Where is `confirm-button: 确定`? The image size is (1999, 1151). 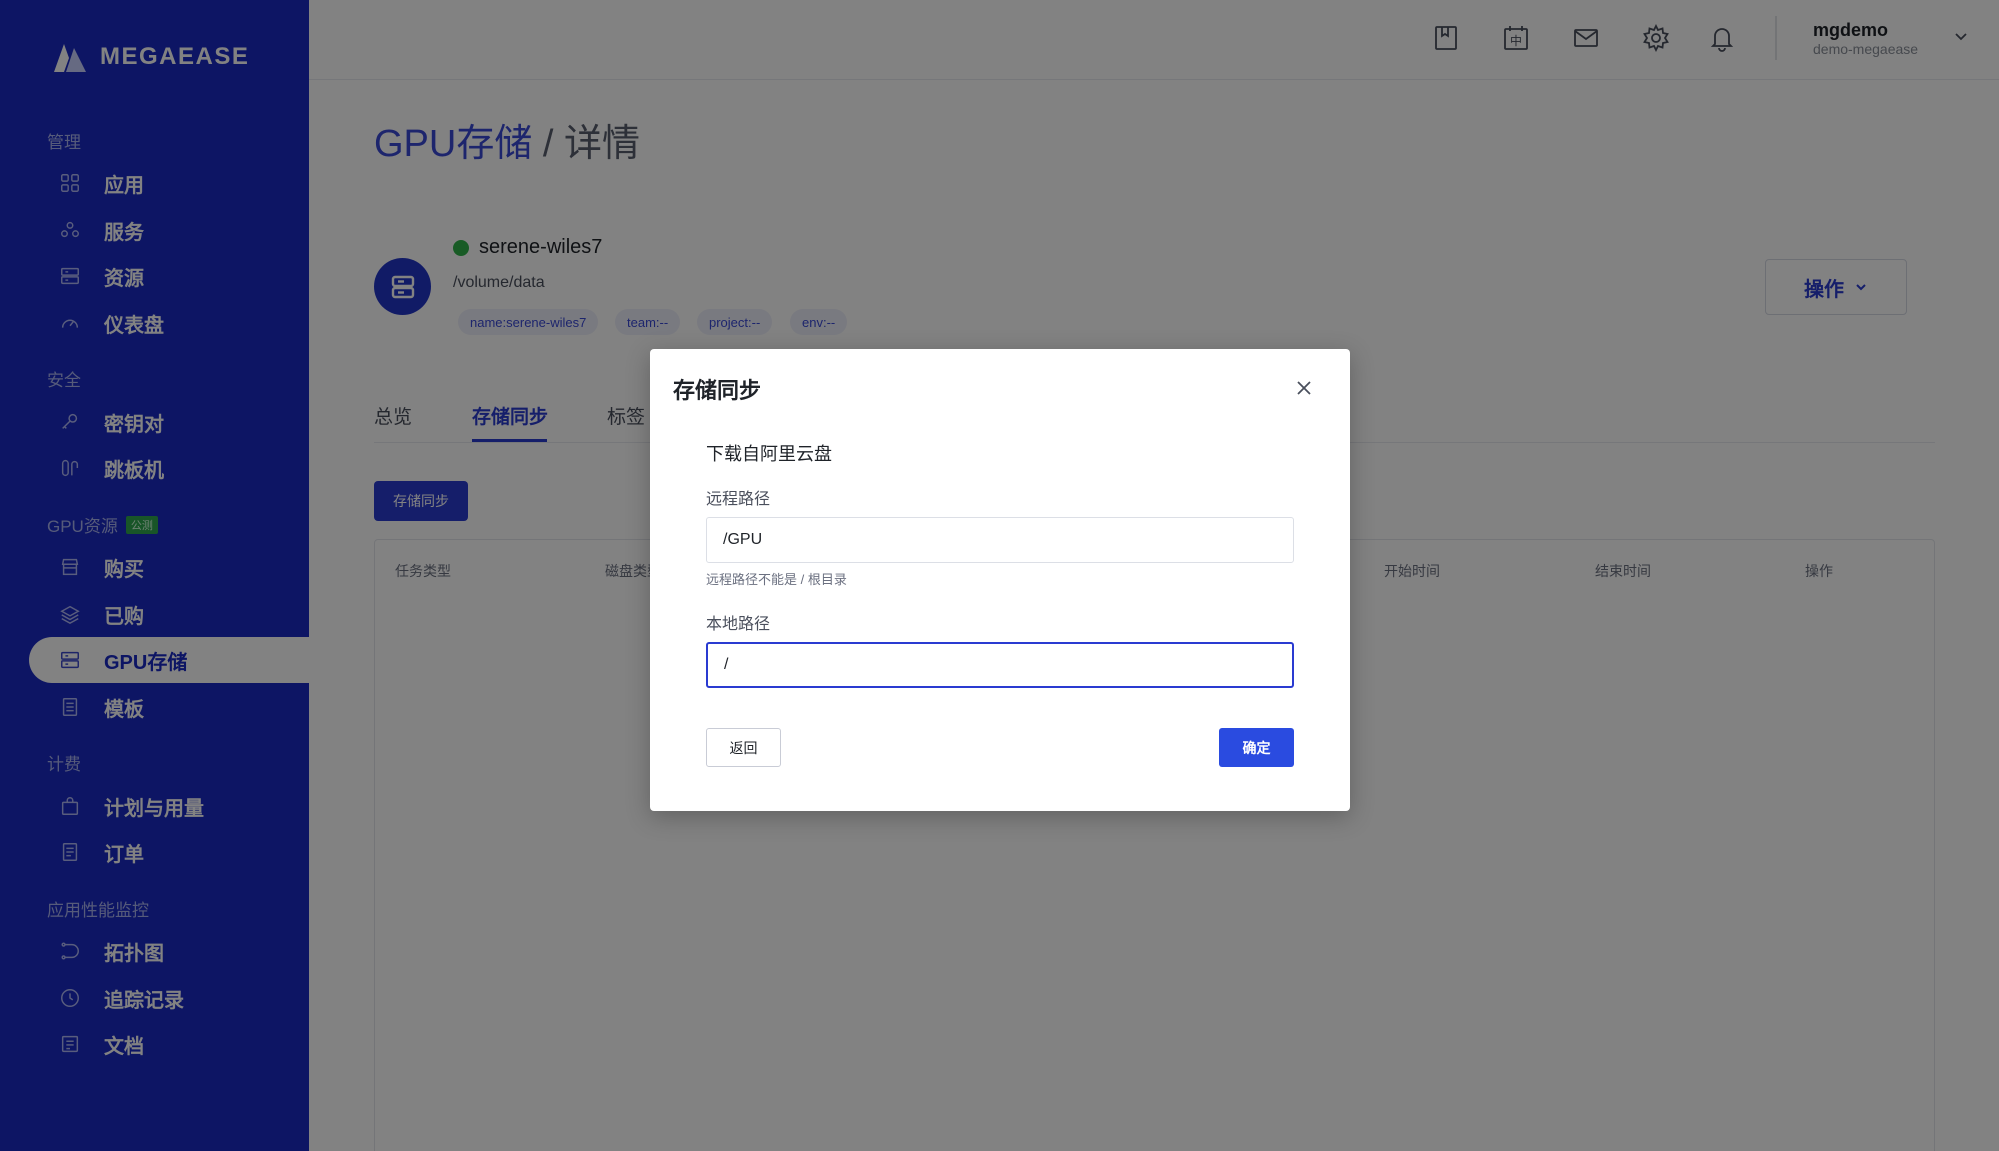
confirm-button: 确定 is located at coordinates (1256, 747).